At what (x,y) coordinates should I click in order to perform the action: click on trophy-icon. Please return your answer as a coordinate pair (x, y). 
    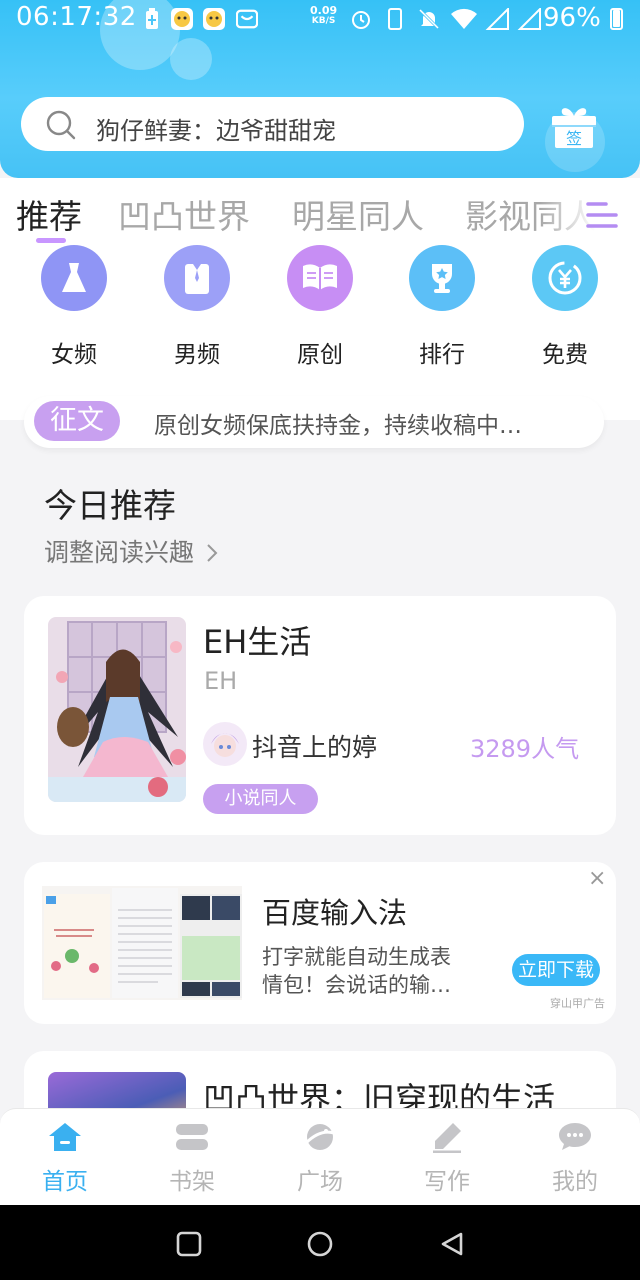
    Looking at the image, I should click on (442, 278).